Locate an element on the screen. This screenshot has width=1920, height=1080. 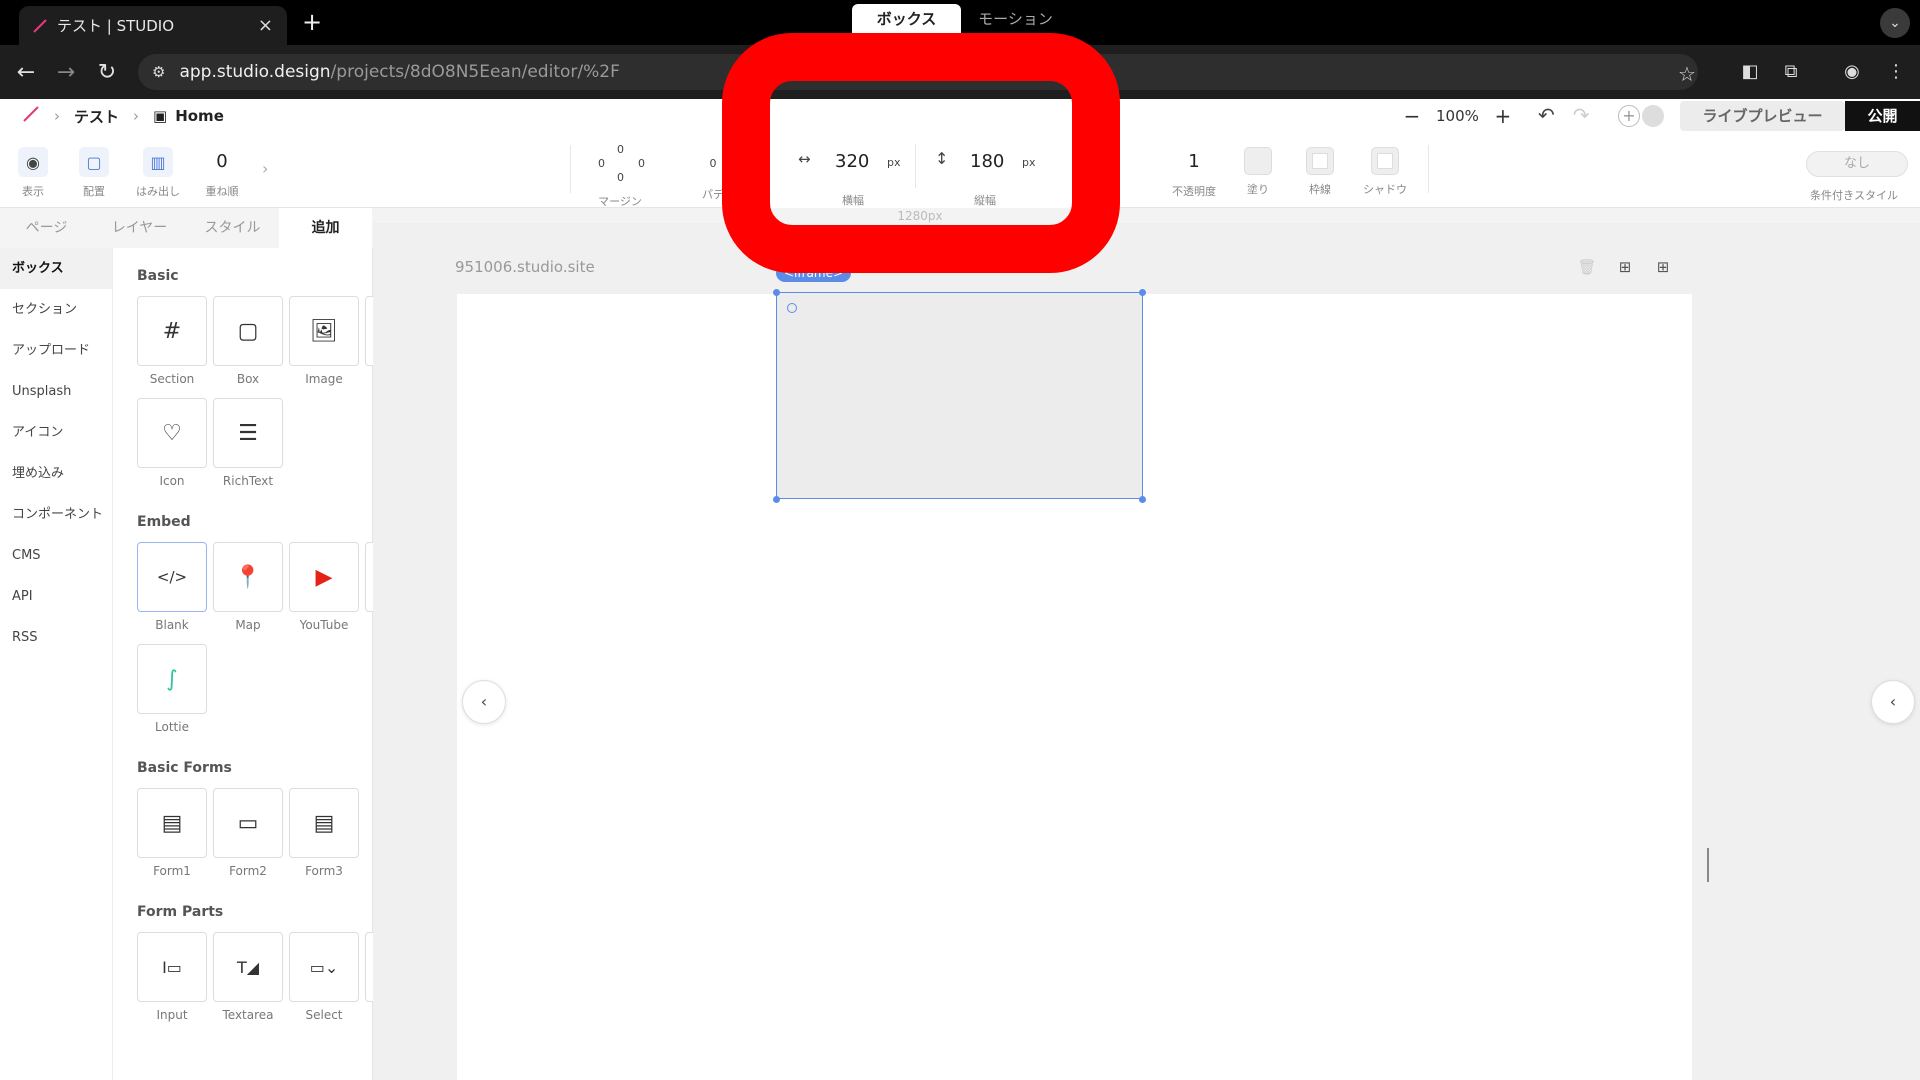
palette-item-section: # Section is located at coordinates (172, 341).